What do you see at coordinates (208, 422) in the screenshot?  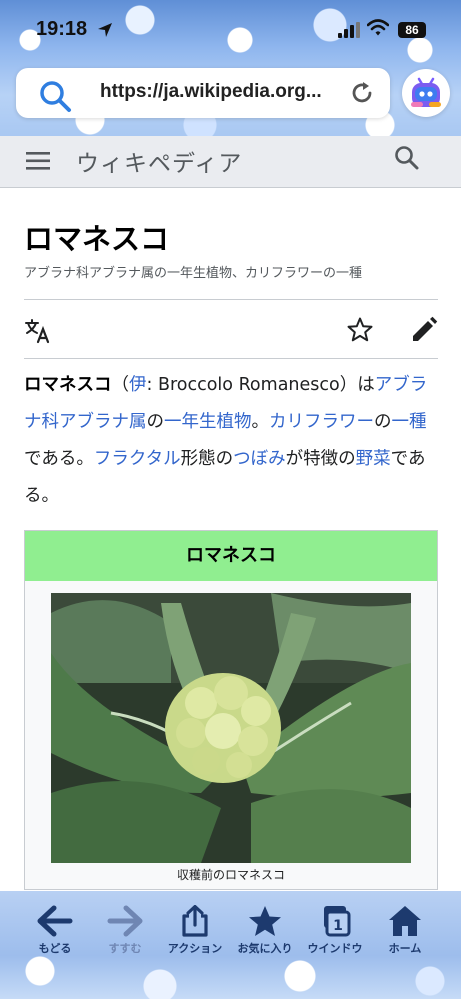 I see `link-annual-plant: 一年生植物` at bounding box center [208, 422].